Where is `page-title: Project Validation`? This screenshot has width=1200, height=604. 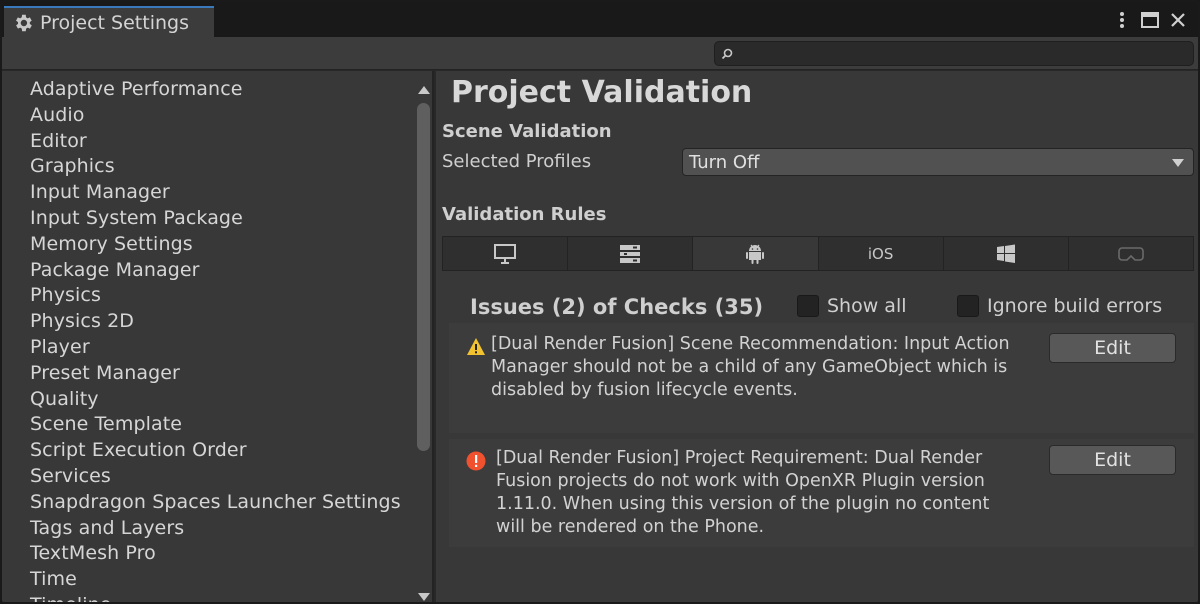
page-title: Project Validation is located at coordinates (602, 92).